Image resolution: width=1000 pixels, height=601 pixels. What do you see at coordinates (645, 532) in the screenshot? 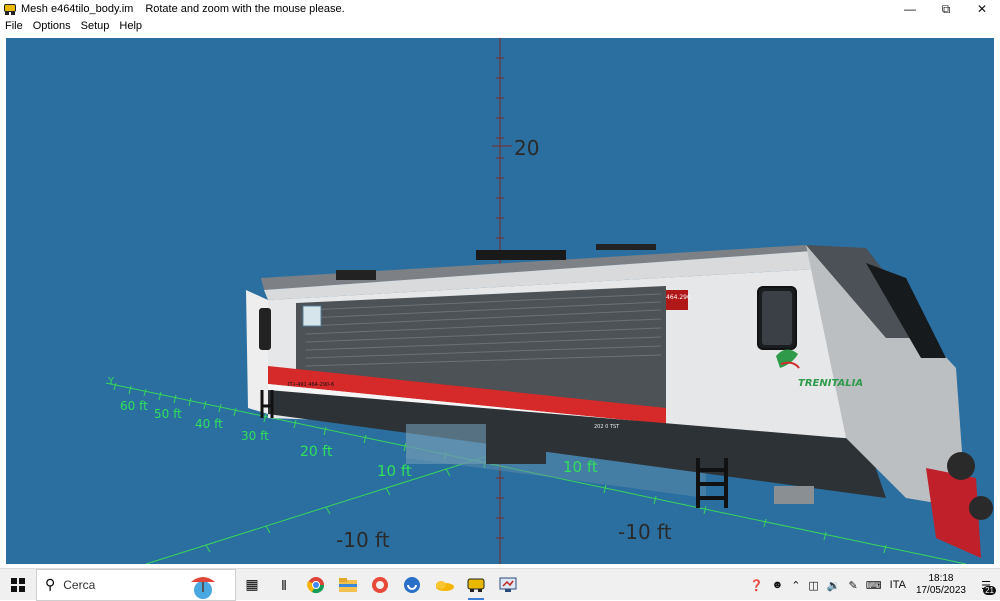
I see `neg-label-right: -10 ft` at bounding box center [645, 532].